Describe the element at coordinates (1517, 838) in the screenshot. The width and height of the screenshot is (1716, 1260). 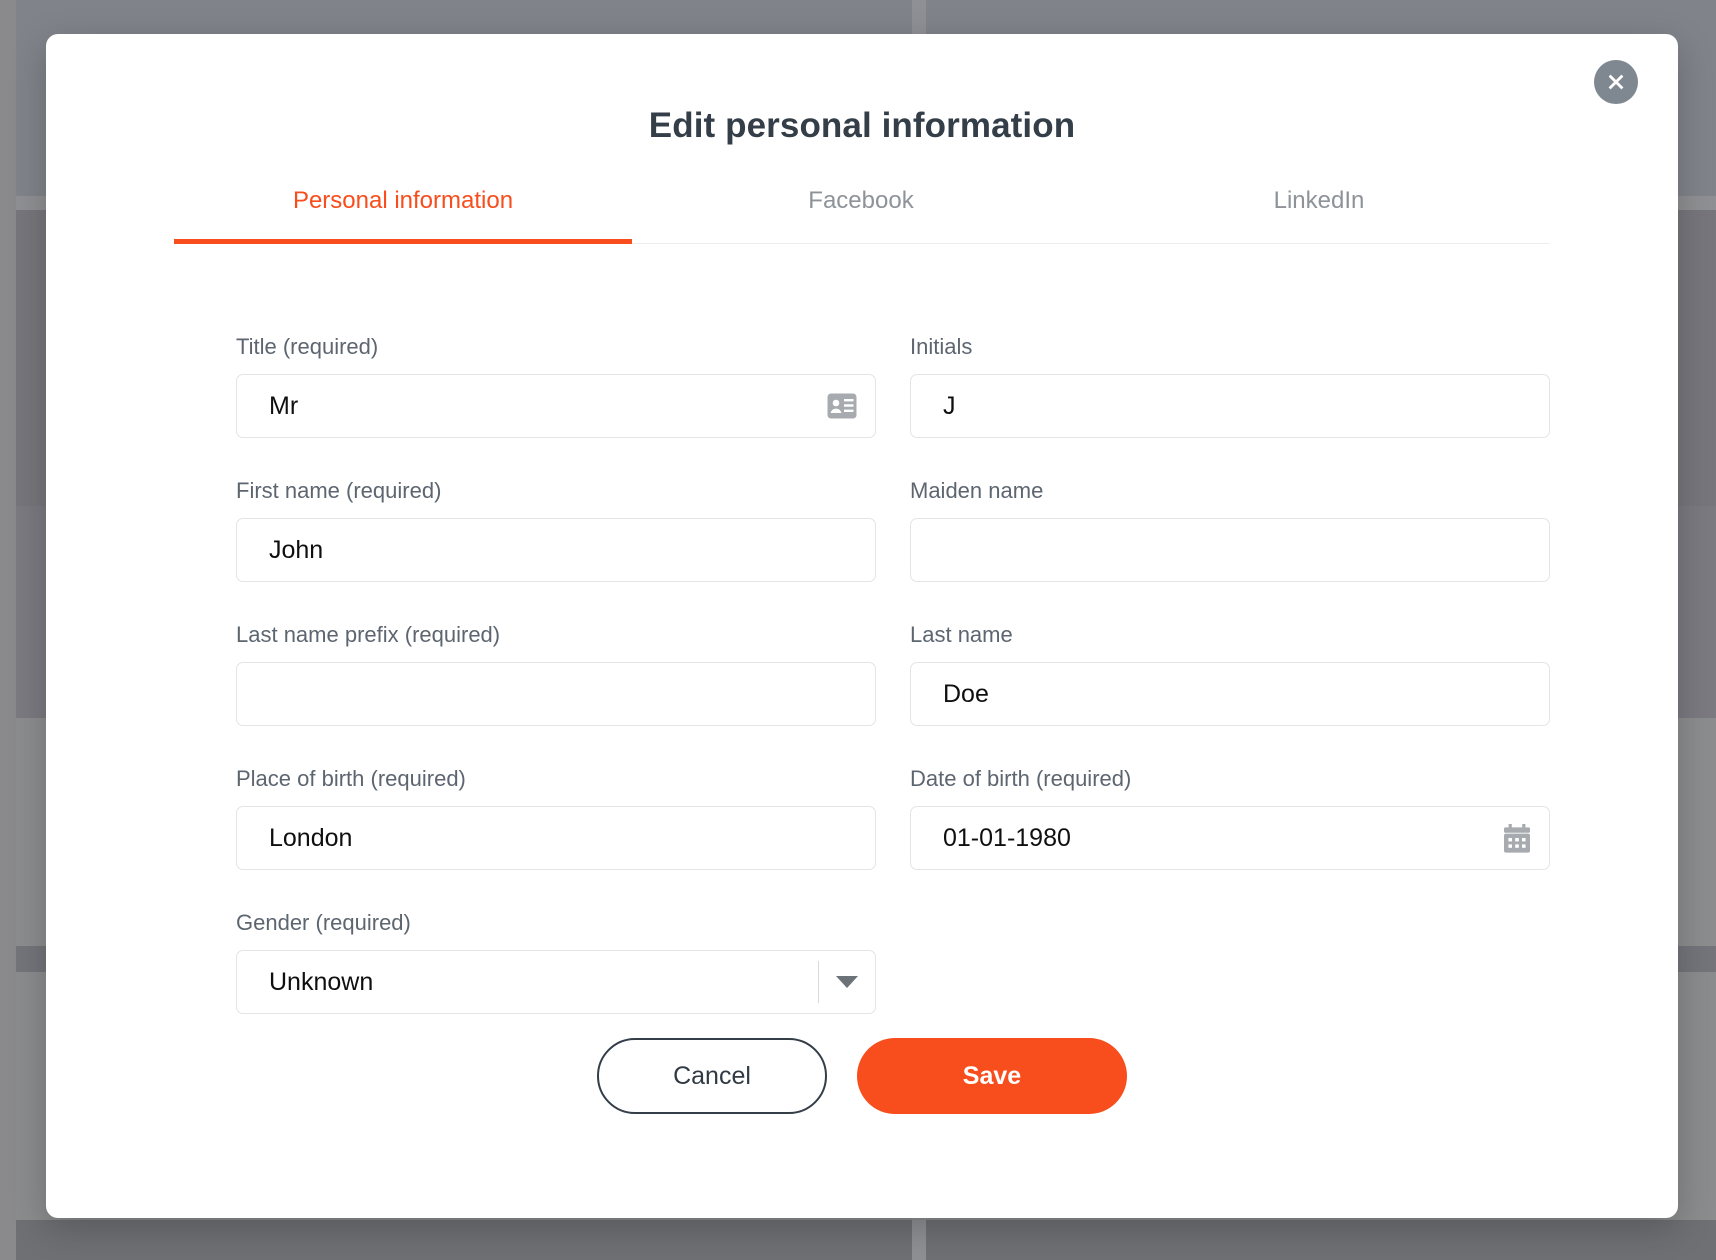
I see `calendar-icon` at that location.